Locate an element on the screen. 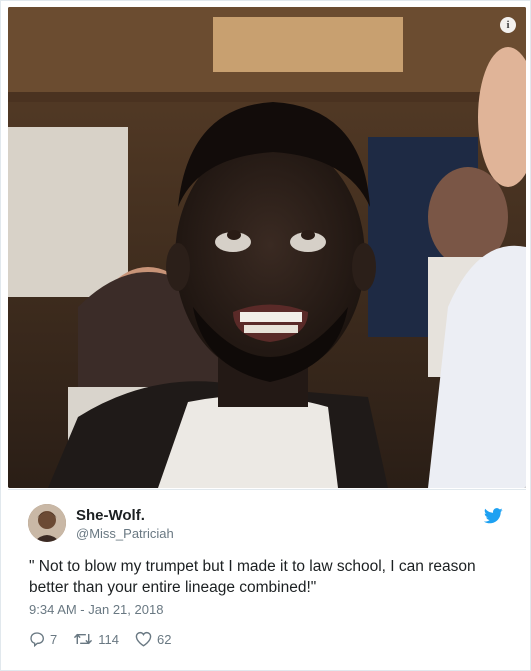 The image size is (531, 671). info-icon: i is located at coordinates (508, 25).